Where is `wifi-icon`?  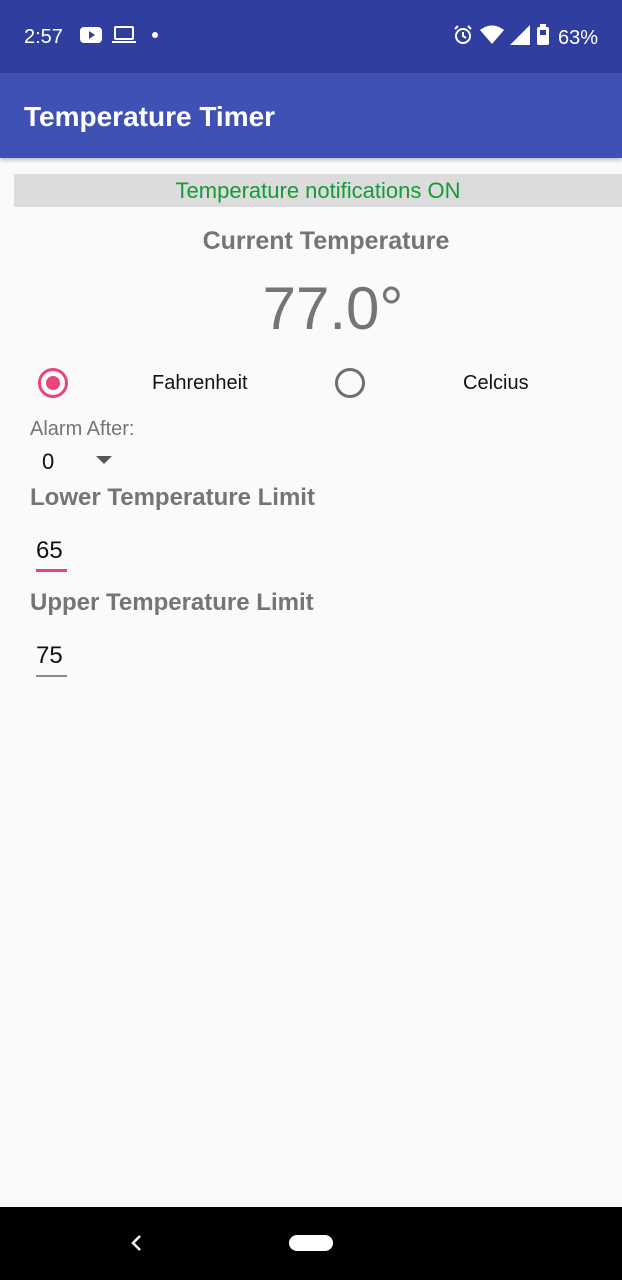
wifi-icon is located at coordinates (491, 37).